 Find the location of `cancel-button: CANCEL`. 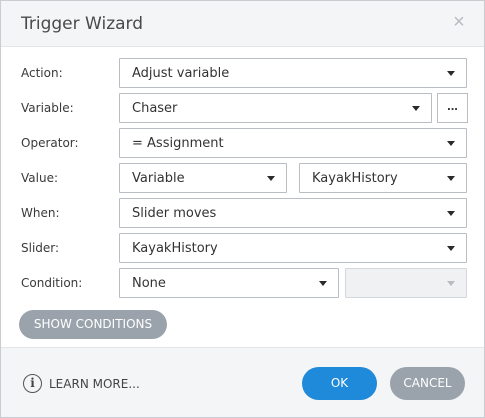

cancel-button: CANCEL is located at coordinates (427, 383).